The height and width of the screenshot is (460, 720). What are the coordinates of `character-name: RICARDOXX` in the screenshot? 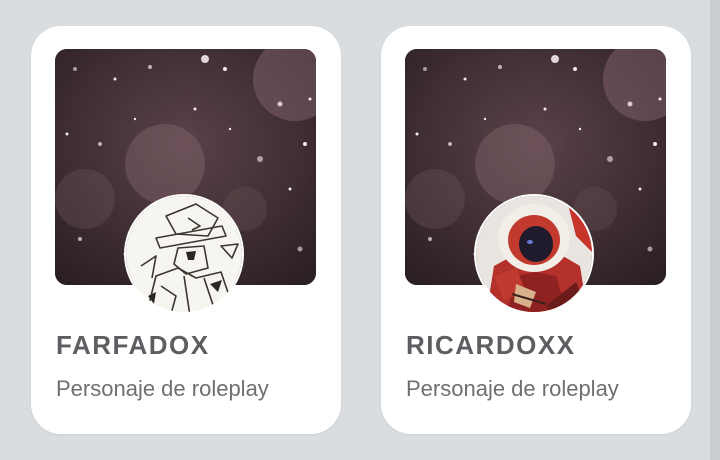 It's located at (491, 345).